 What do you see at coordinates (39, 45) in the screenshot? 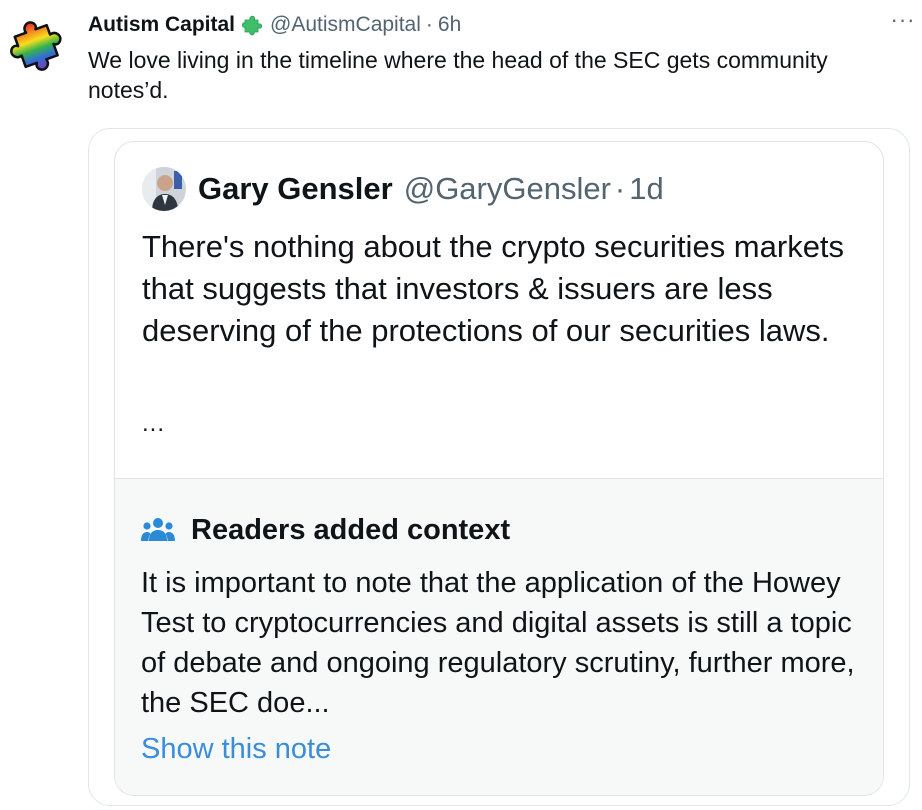
I see `rainbow-puzzle-icon` at bounding box center [39, 45].